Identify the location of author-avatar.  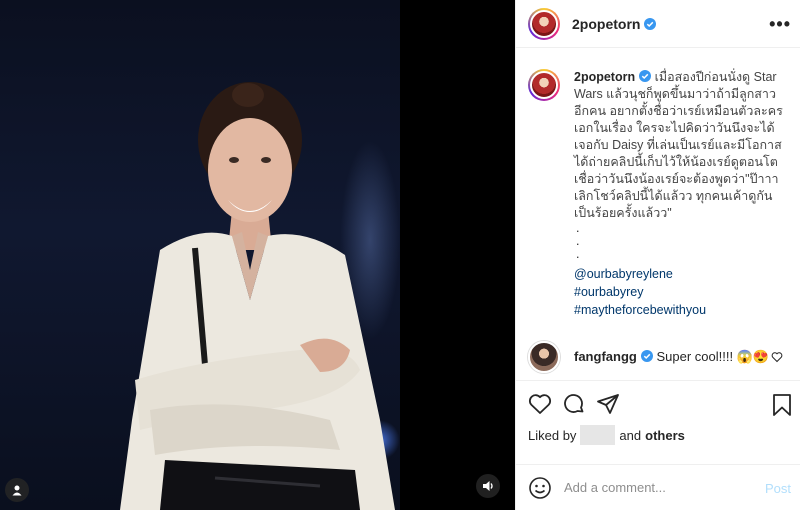
(544, 23).